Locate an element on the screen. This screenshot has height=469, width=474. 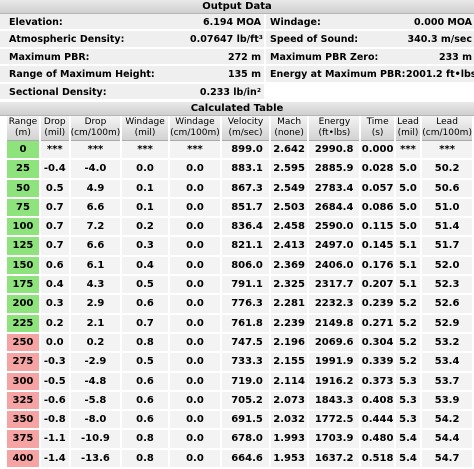
output-label: Range of Maximum Height: is located at coordinates (95, 75).